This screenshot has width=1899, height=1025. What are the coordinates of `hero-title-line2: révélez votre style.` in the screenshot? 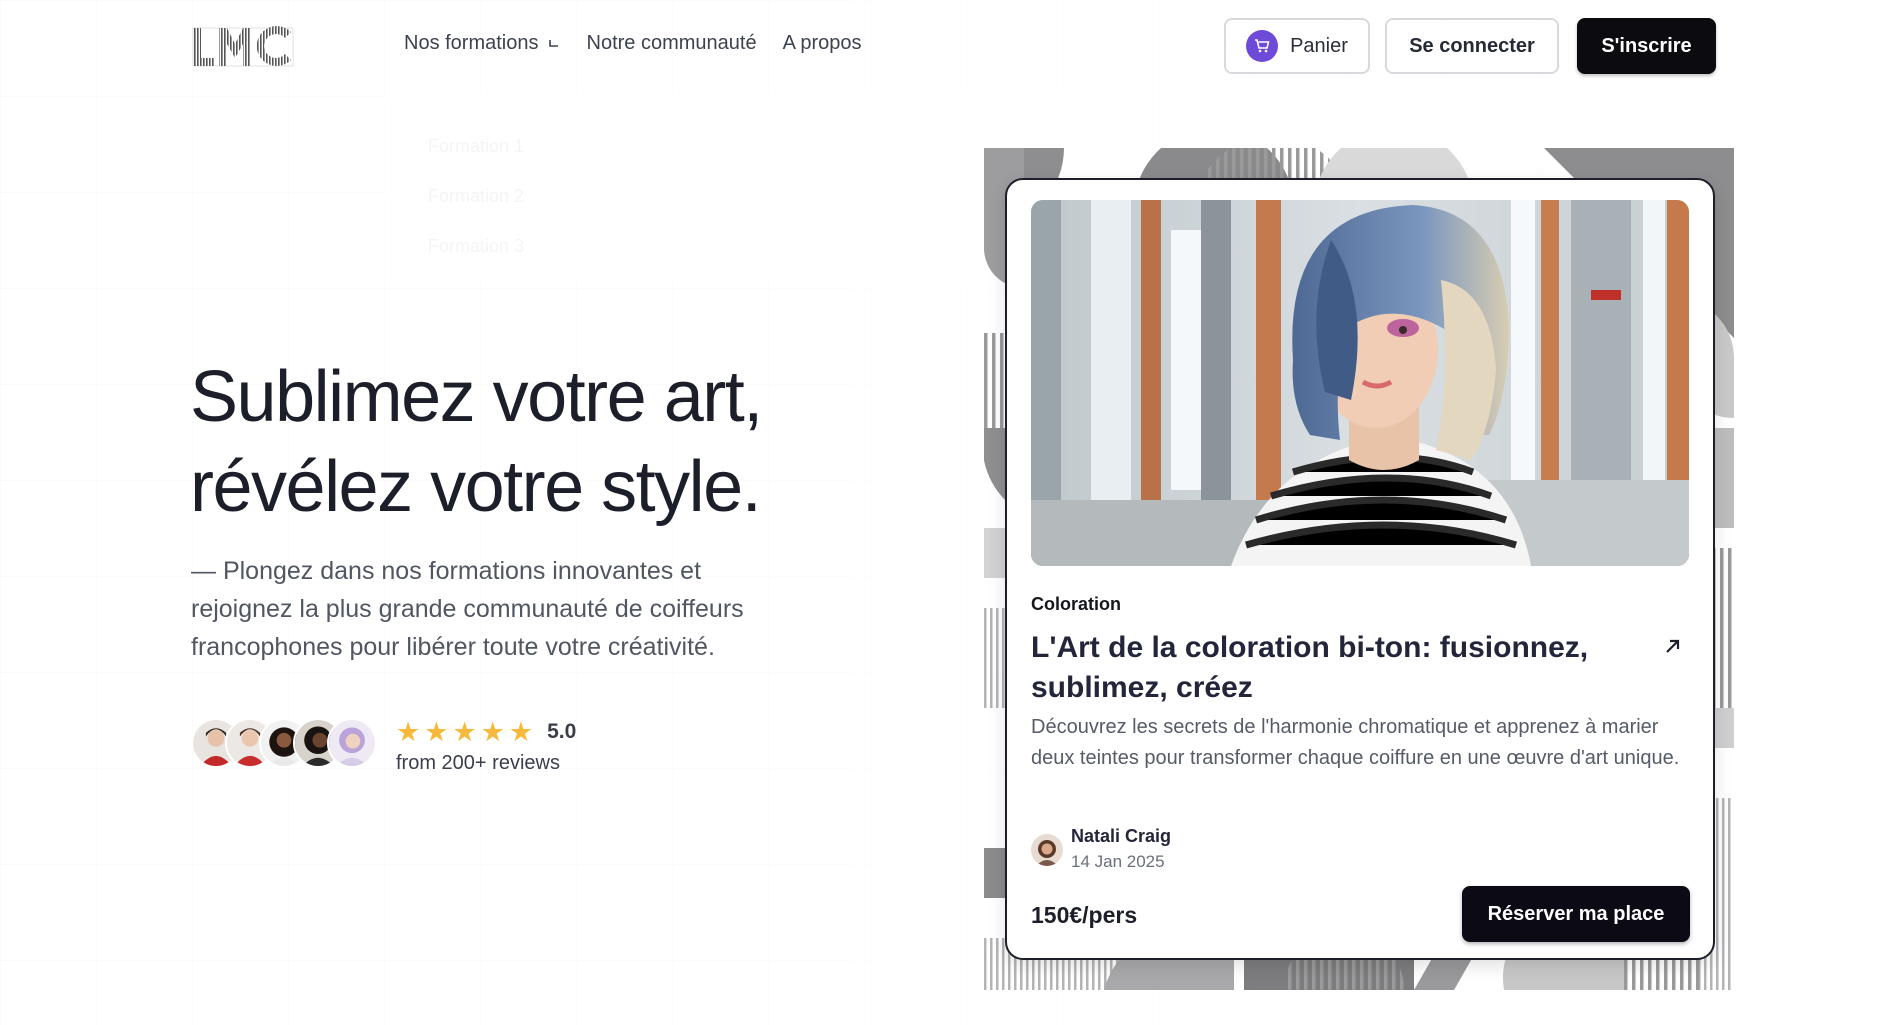 It's located at (476, 487).